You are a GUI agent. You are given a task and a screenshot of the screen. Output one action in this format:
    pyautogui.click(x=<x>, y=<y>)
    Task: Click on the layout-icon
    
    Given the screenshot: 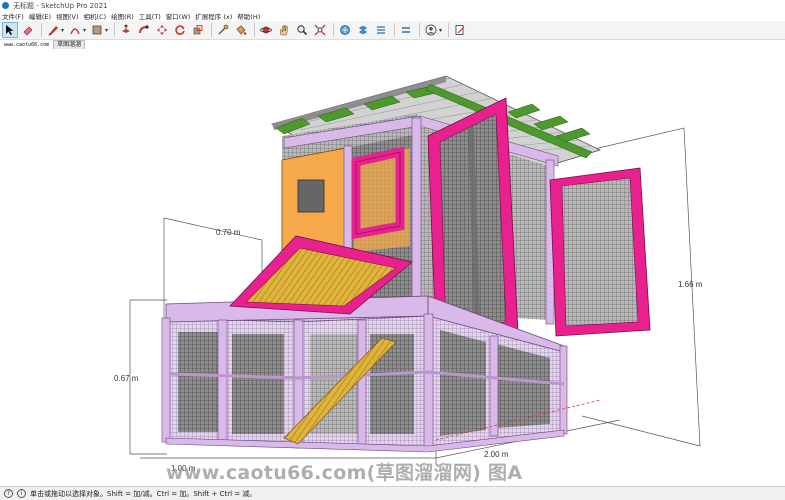 What is the action you would take?
    pyautogui.click(x=381, y=30)
    